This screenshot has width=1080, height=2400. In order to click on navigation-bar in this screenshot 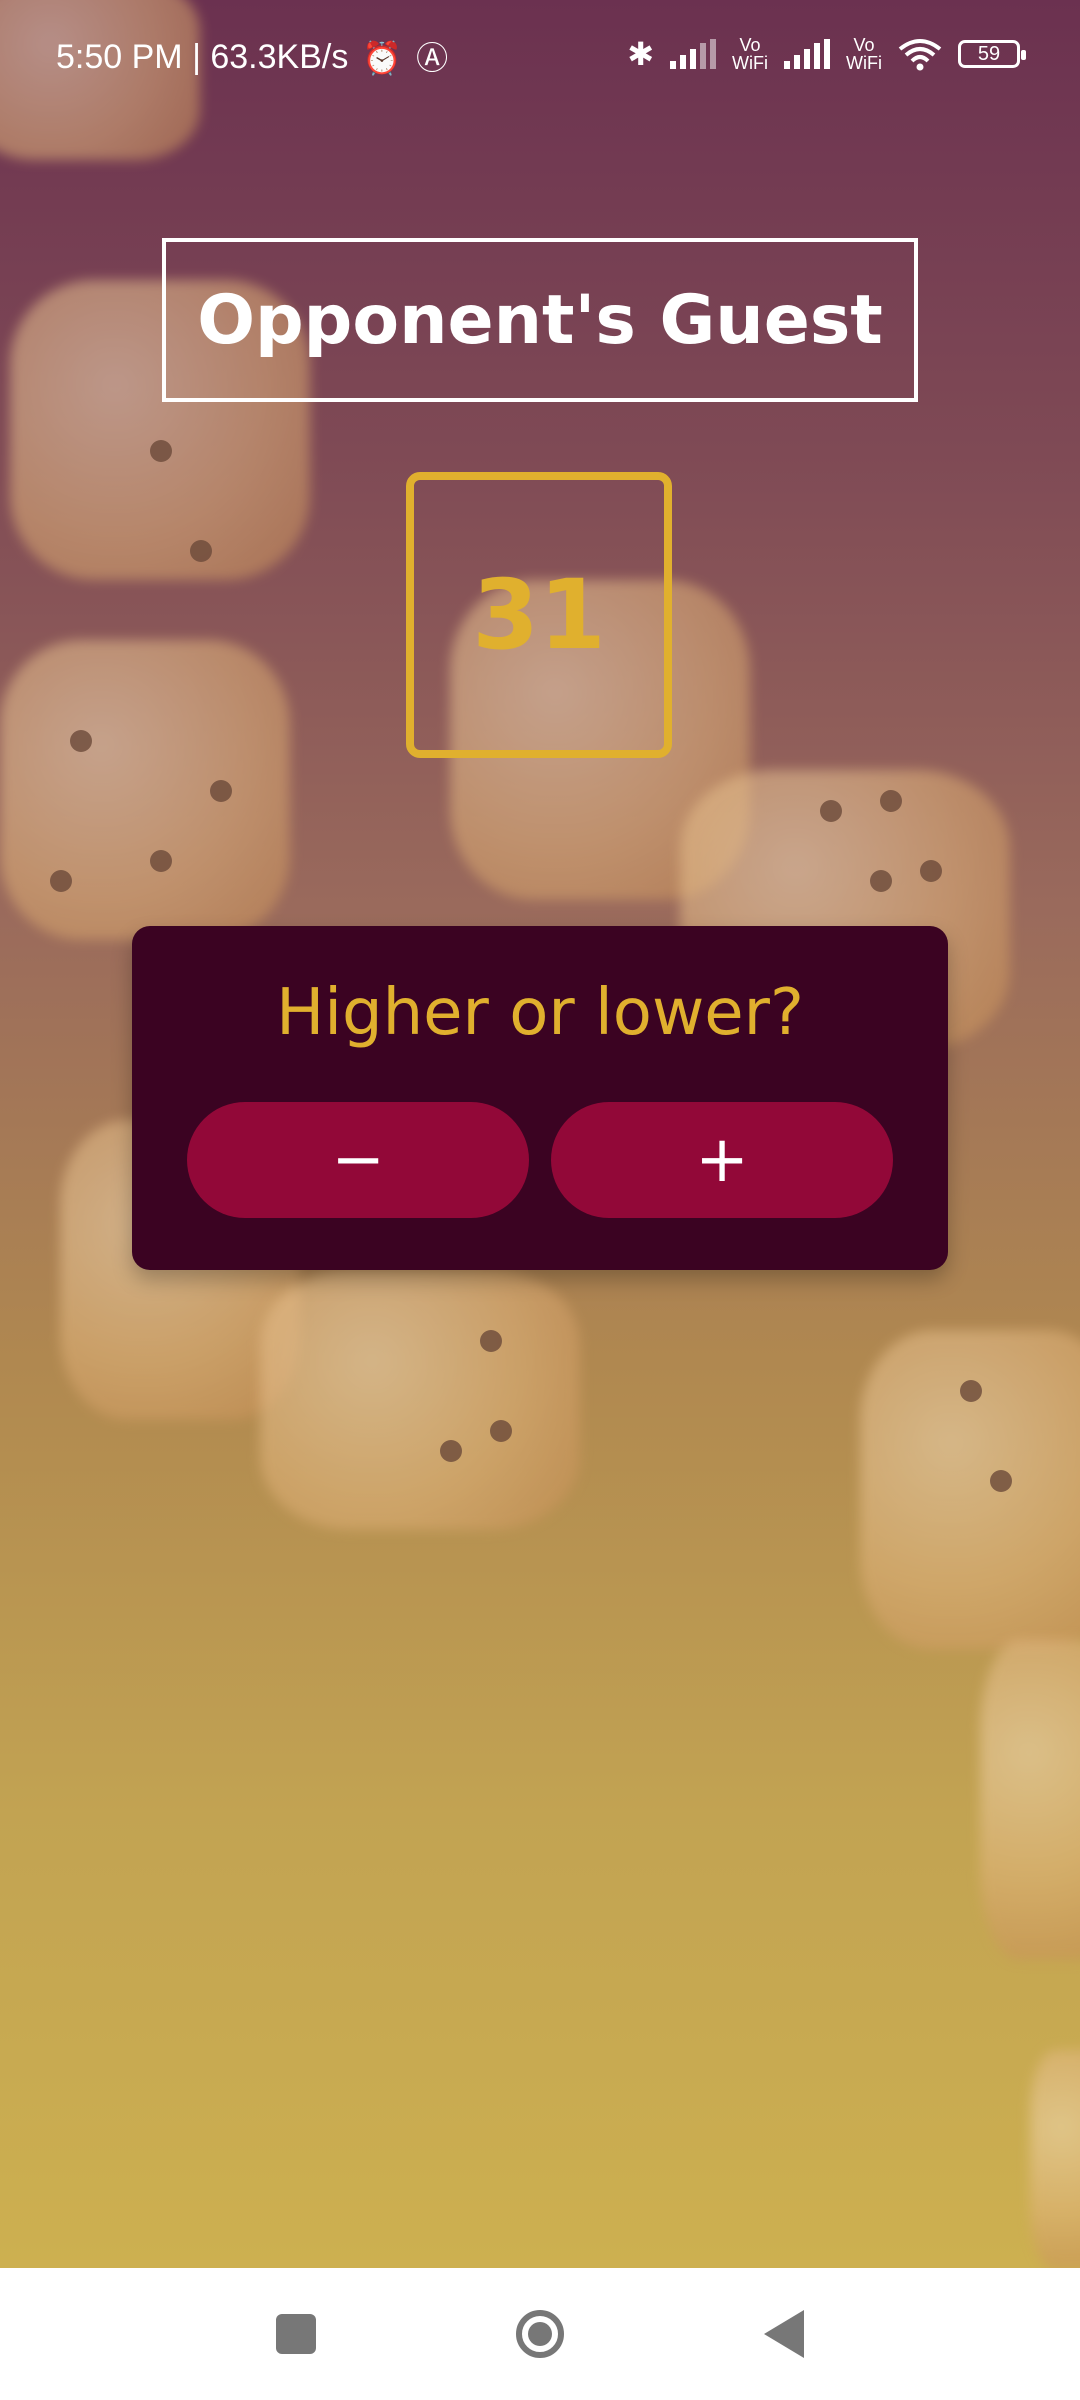, I will do `click(540, 2334)`.